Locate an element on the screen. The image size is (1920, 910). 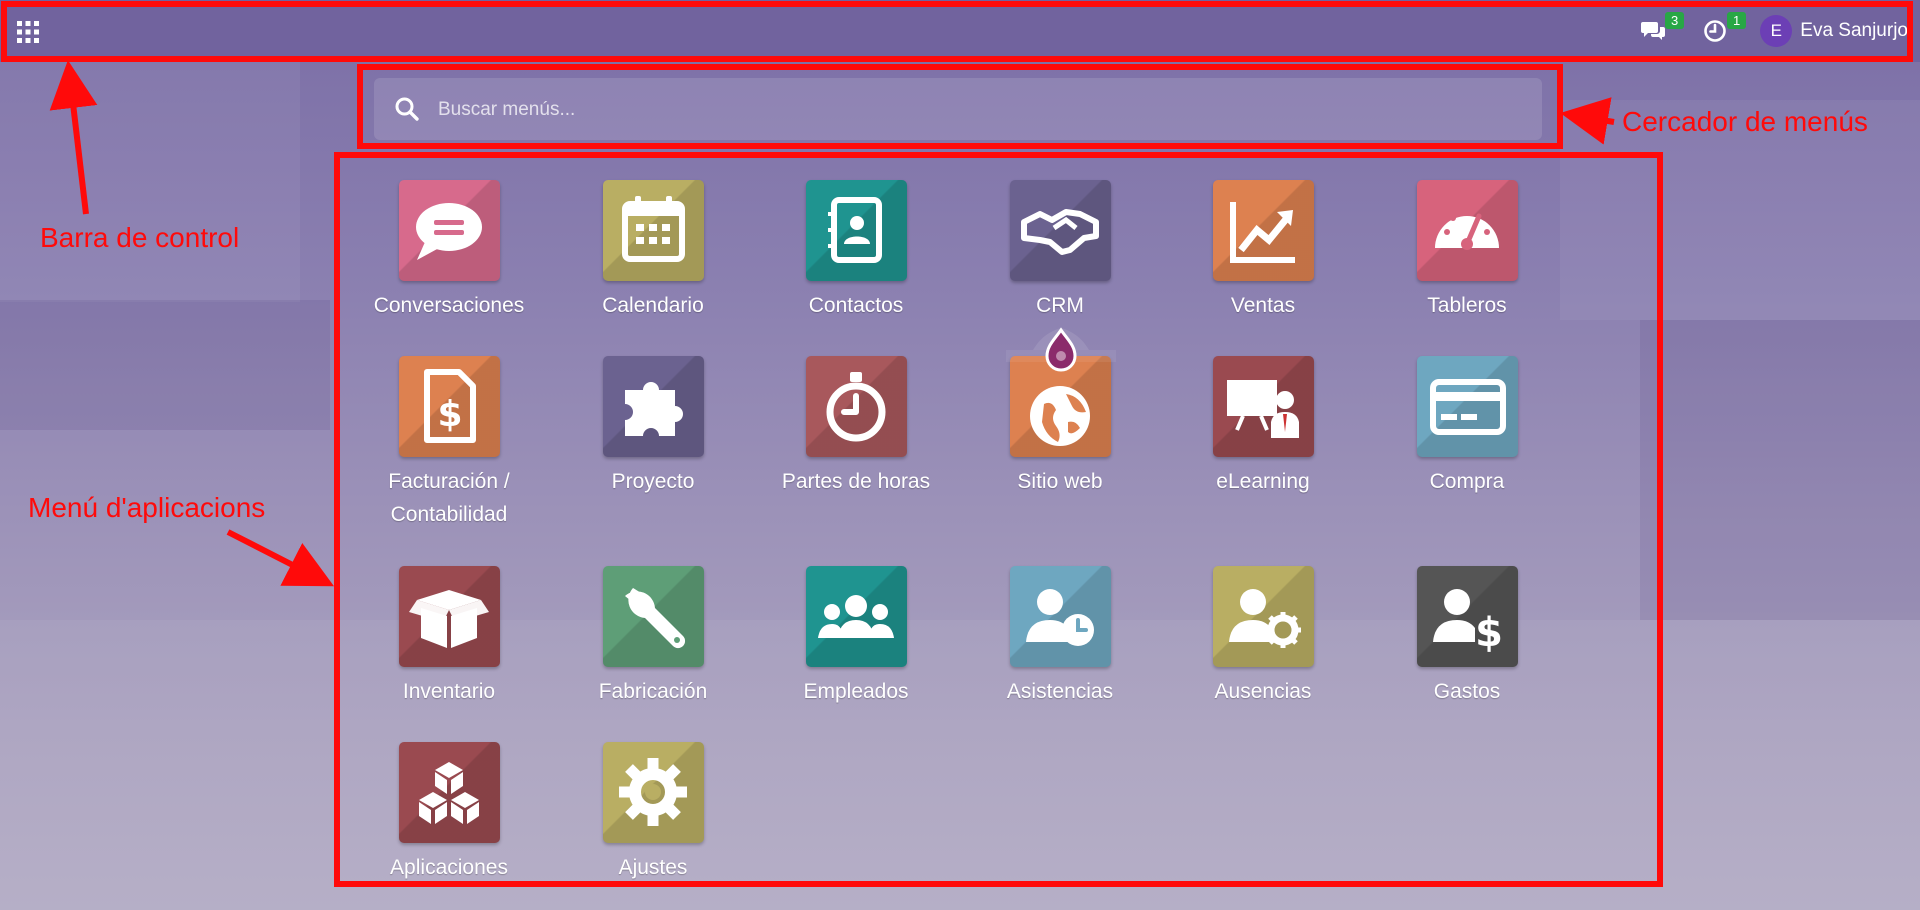
app-credit-card: Compra is located at coordinates (1467, 427).